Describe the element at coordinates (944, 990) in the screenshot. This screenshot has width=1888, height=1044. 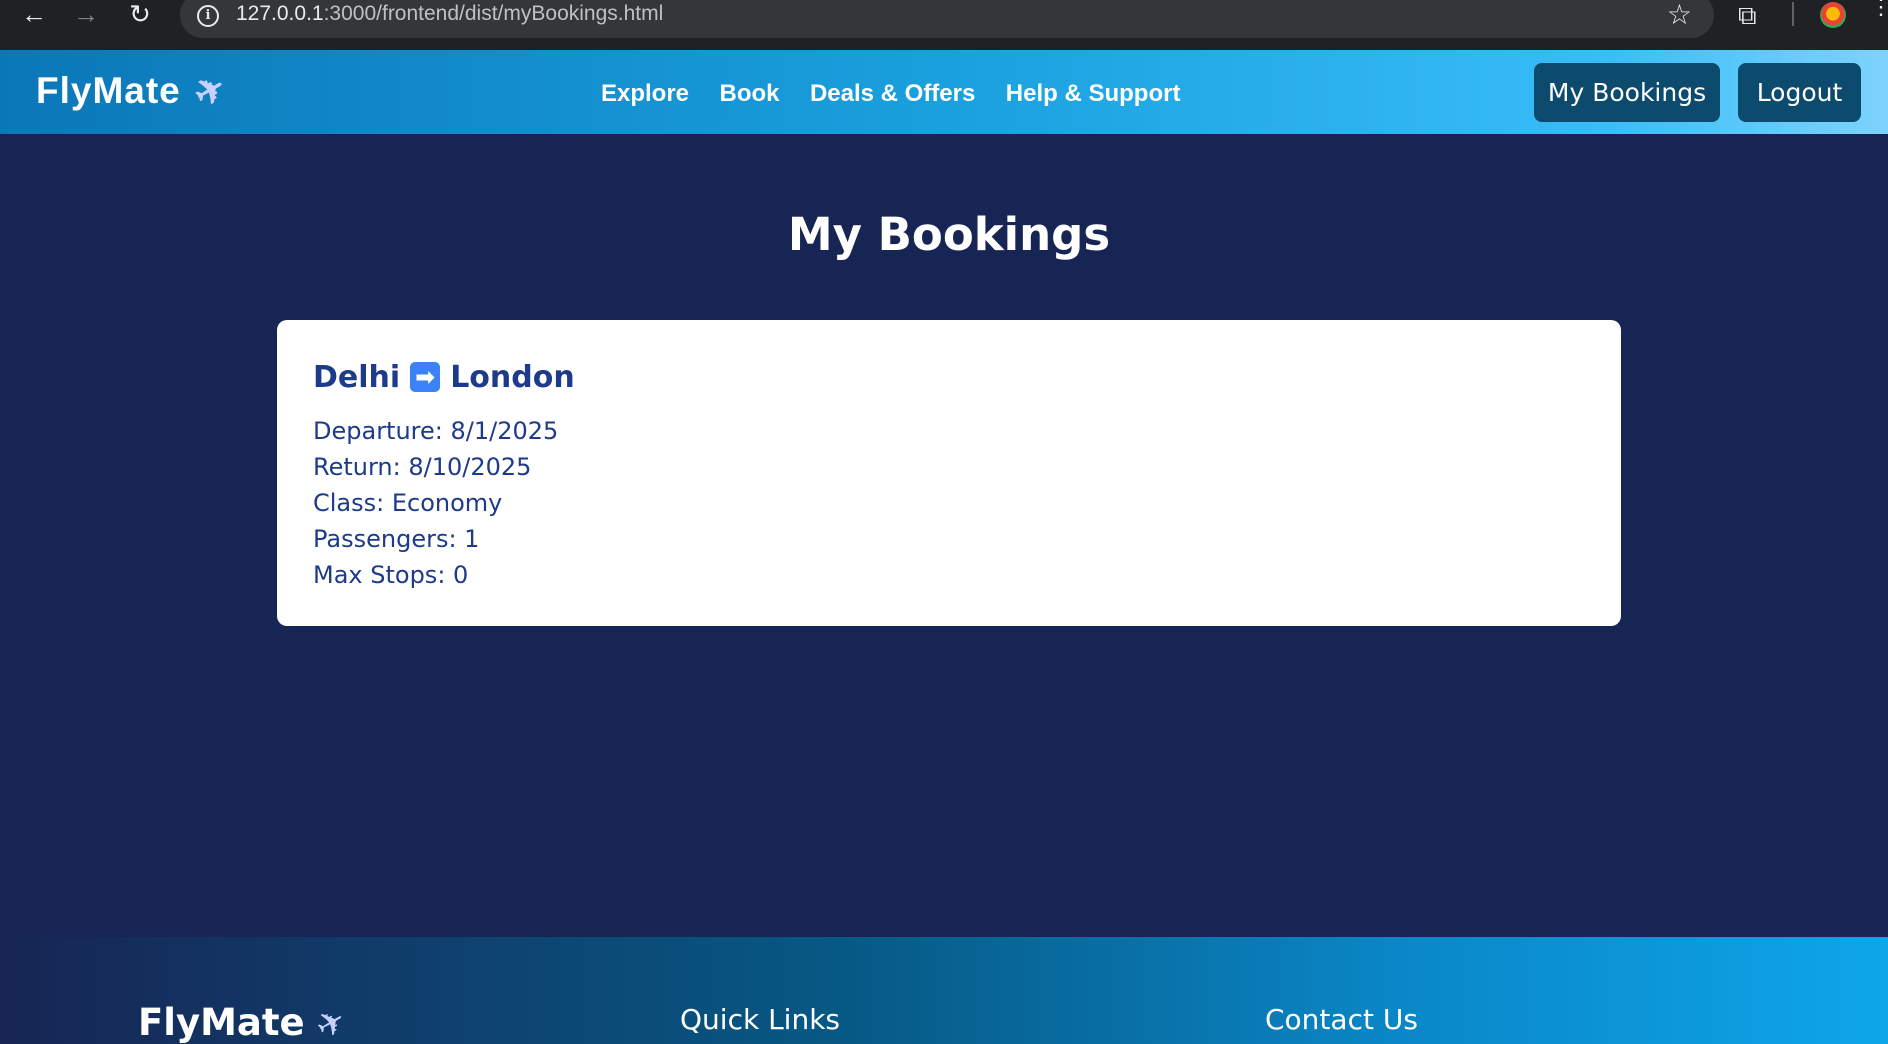
I see `site-footer: FlyMate ✈ Quick Links Contact Us` at that location.